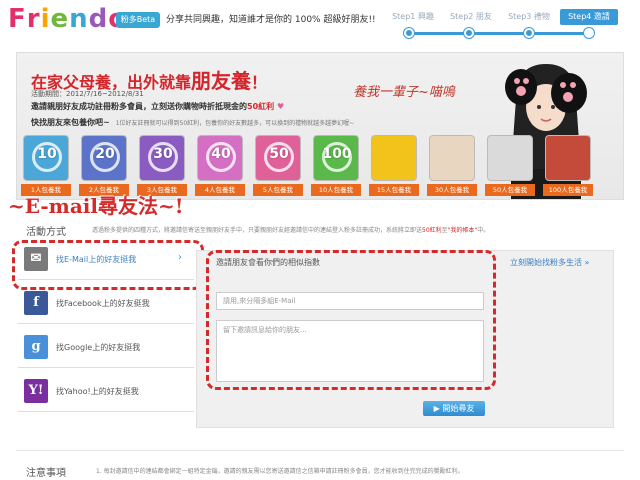  I want to click on reward-tier: 40 4人包養我, so click(220, 167).